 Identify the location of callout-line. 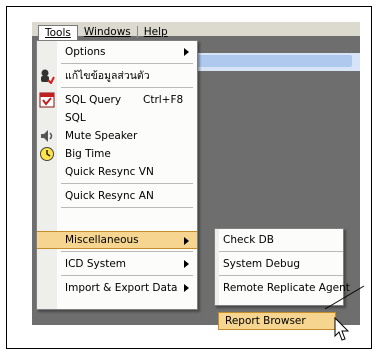
(344, 297).